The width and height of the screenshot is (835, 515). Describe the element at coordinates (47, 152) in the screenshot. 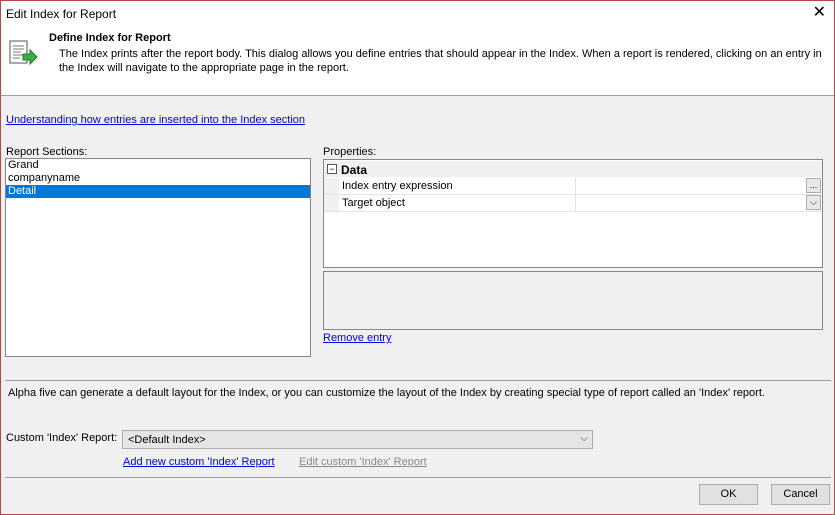

I see `report-sections-label: Report Sections:` at that location.